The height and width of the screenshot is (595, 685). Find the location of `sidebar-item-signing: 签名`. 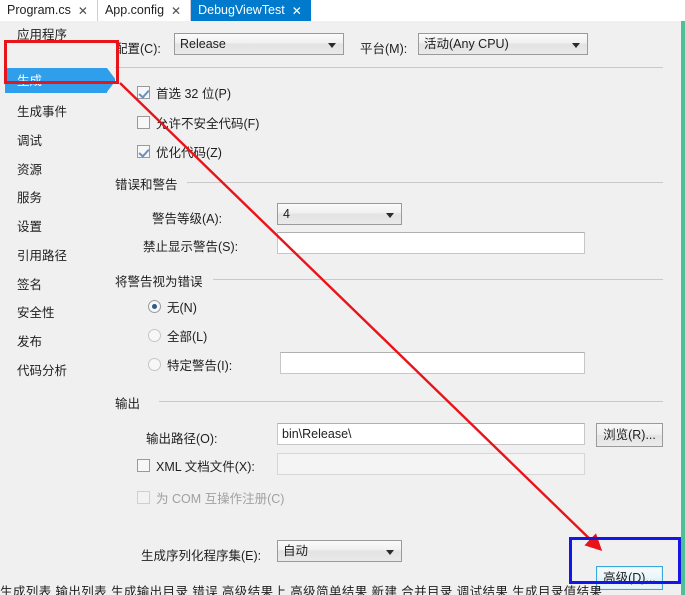

sidebar-item-signing: 签名 is located at coordinates (57, 285).